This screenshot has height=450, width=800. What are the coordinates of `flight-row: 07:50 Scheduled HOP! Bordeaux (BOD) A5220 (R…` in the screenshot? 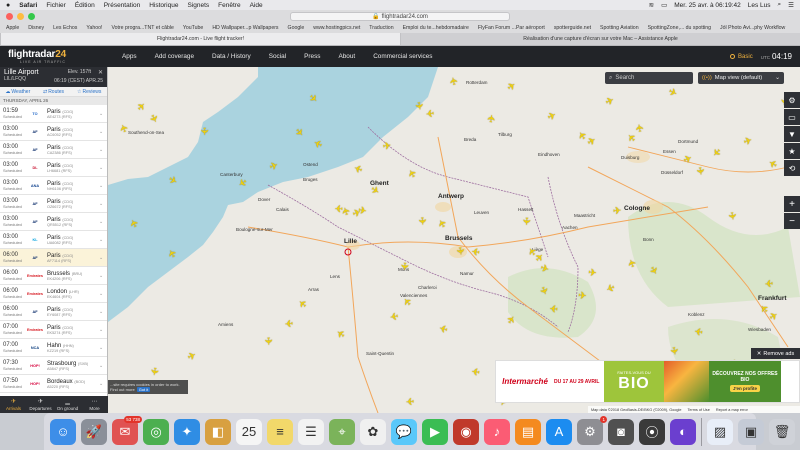 It's located at (53, 384).